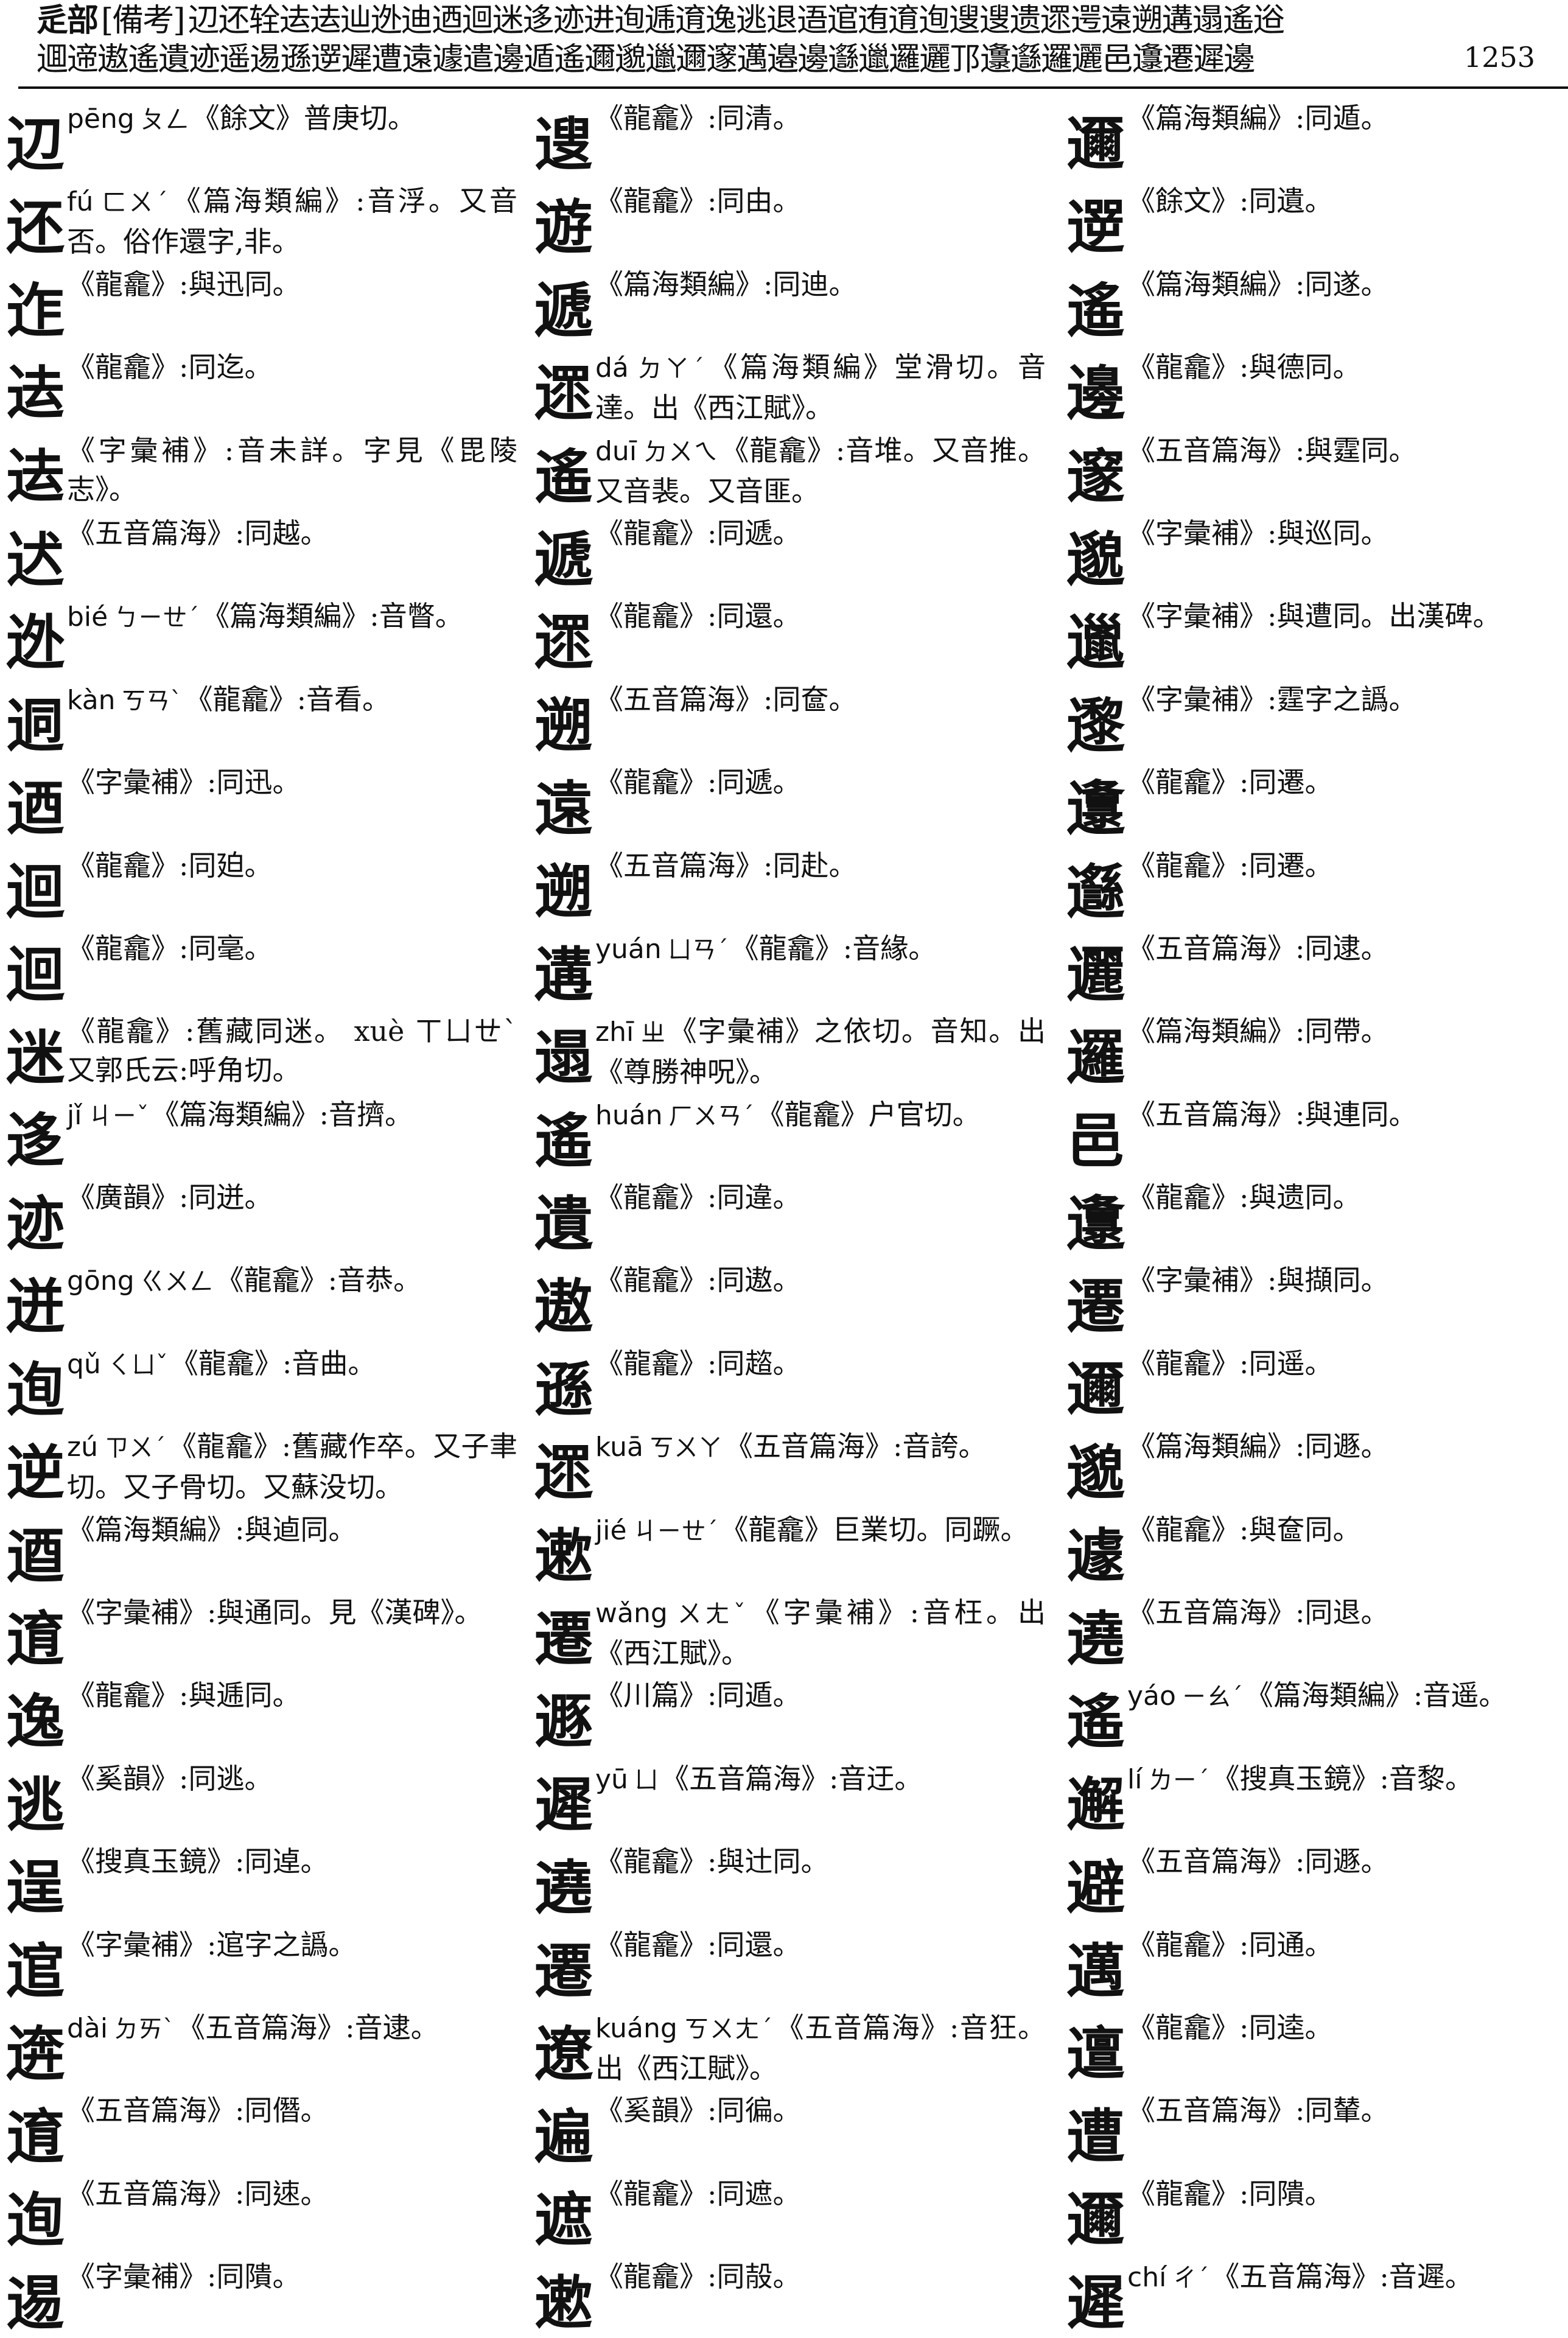  Describe the element at coordinates (1272, 1114) in the screenshot. I see `definition-text: 《五音篇海》:與連同。` at that location.